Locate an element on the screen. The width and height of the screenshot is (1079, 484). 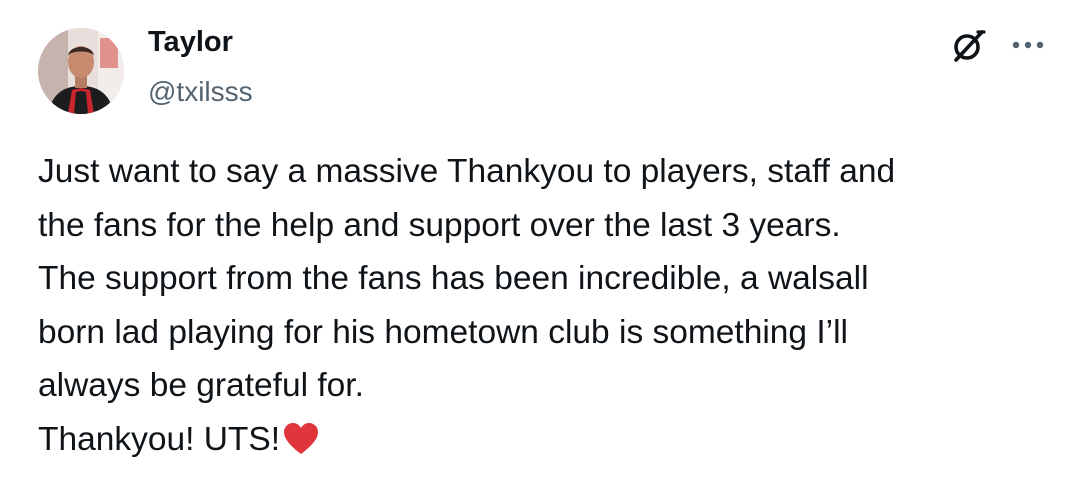
avatar is located at coordinates (81, 71).